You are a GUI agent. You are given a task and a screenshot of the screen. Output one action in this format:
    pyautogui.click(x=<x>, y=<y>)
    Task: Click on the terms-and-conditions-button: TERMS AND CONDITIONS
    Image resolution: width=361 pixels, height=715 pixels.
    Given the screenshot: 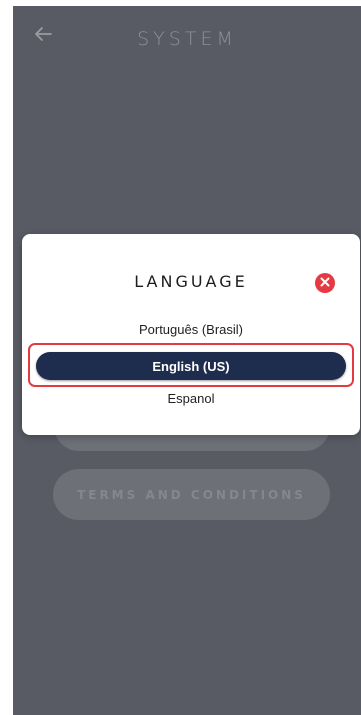 What is the action you would take?
    pyautogui.click(x=191, y=494)
    